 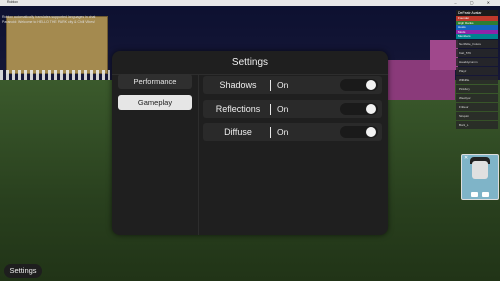 What do you see at coordinates (238, 85) in the screenshot?
I see `setting-label: Shadows` at bounding box center [238, 85].